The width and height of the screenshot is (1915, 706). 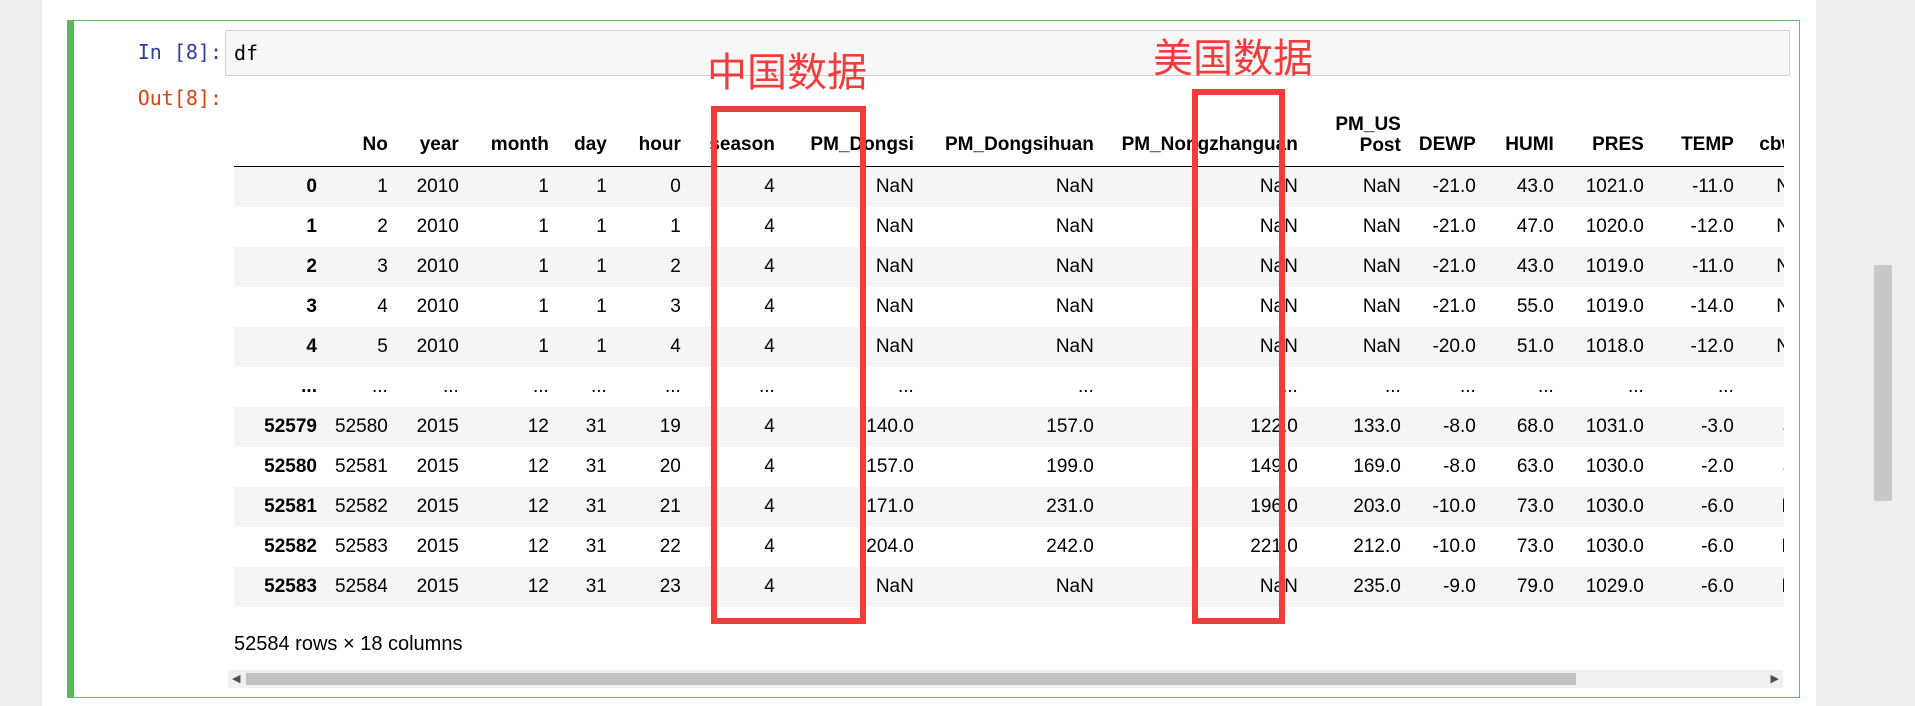 I want to click on table-cell: 63.0, so click(x=1535, y=466).